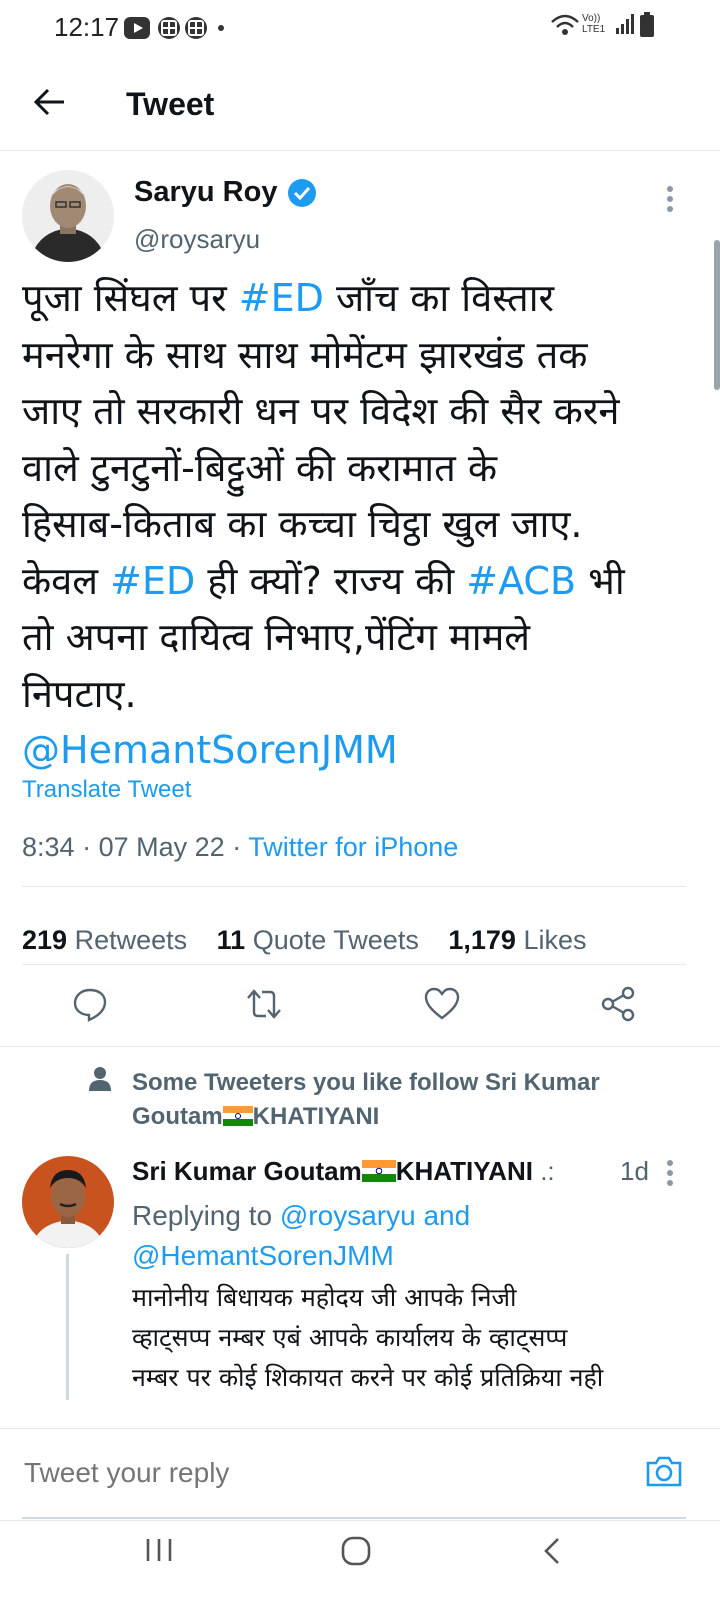 This screenshot has width=720, height=1601. I want to click on retweet-icon, so click(264, 1004).